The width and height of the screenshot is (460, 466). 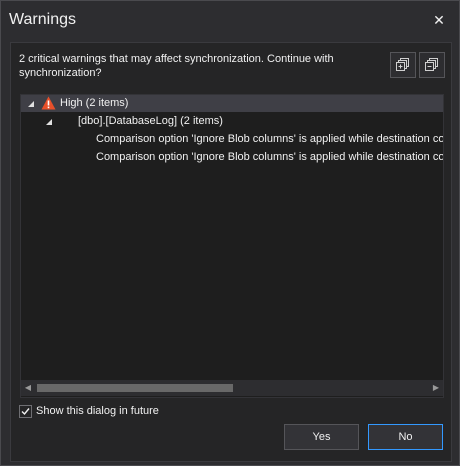 I want to click on expand-all-icon, so click(x=402, y=64).